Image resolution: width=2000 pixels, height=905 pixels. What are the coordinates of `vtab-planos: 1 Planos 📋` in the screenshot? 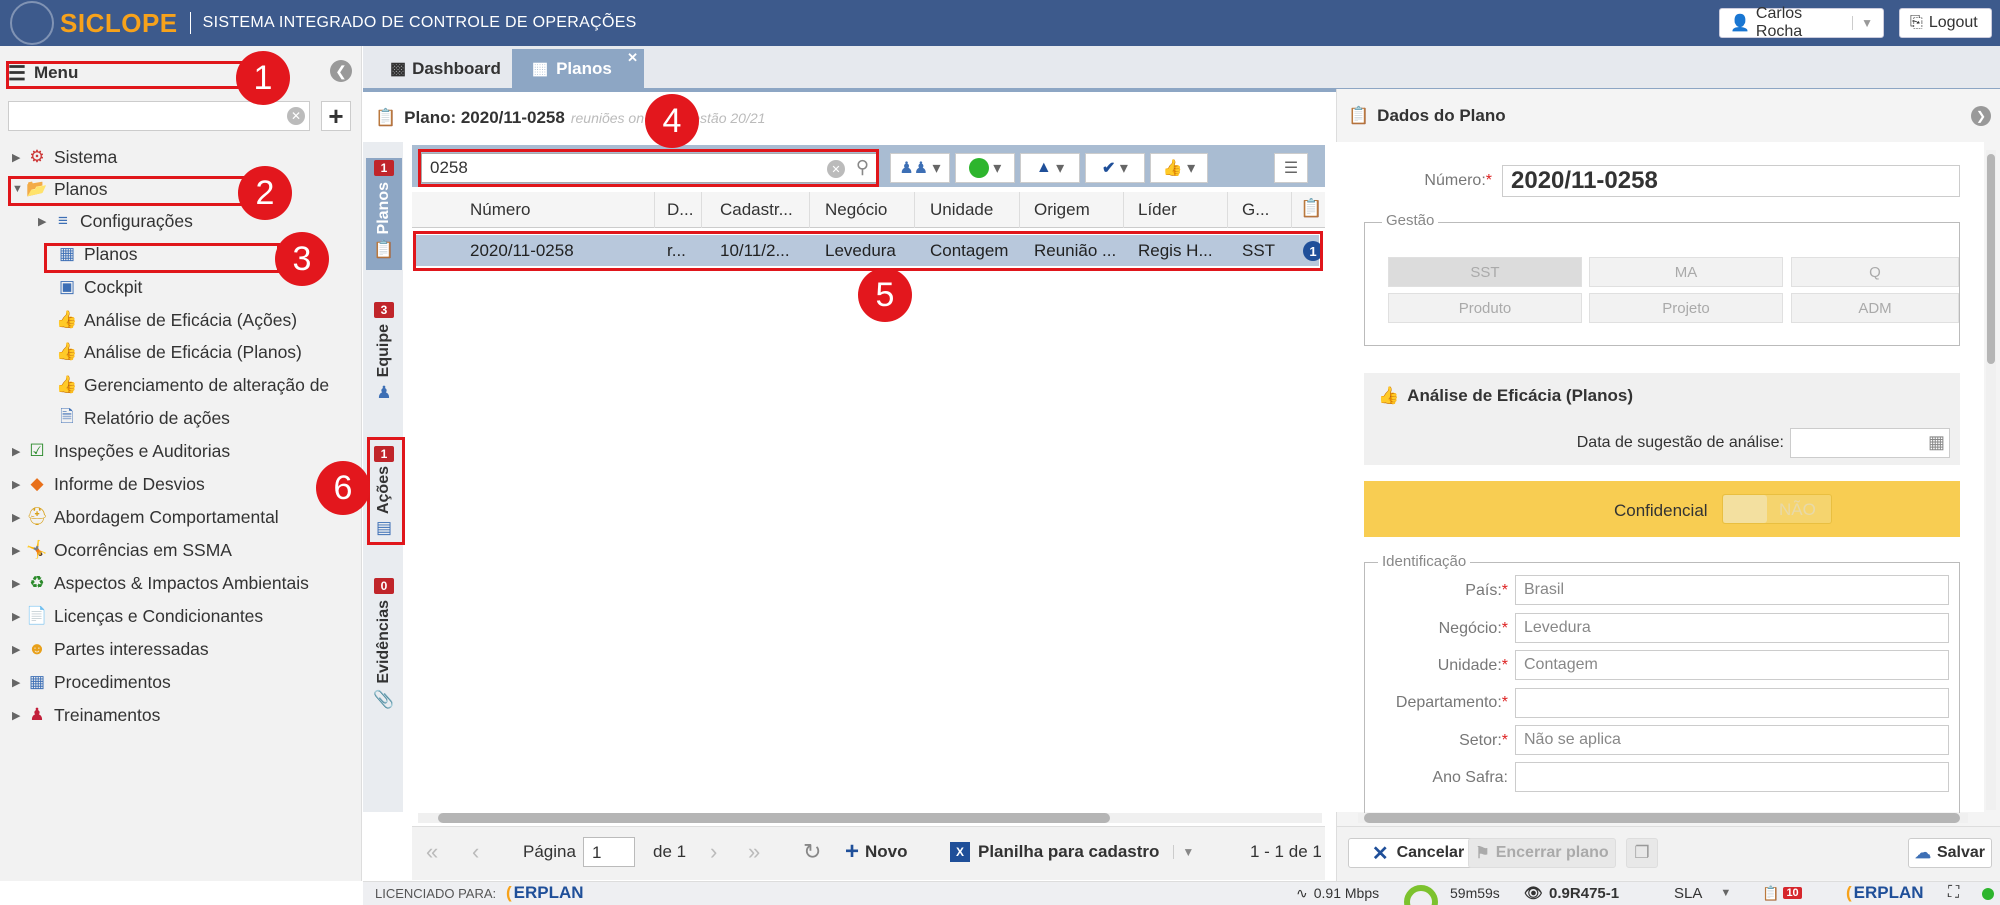 It's located at (384, 214).